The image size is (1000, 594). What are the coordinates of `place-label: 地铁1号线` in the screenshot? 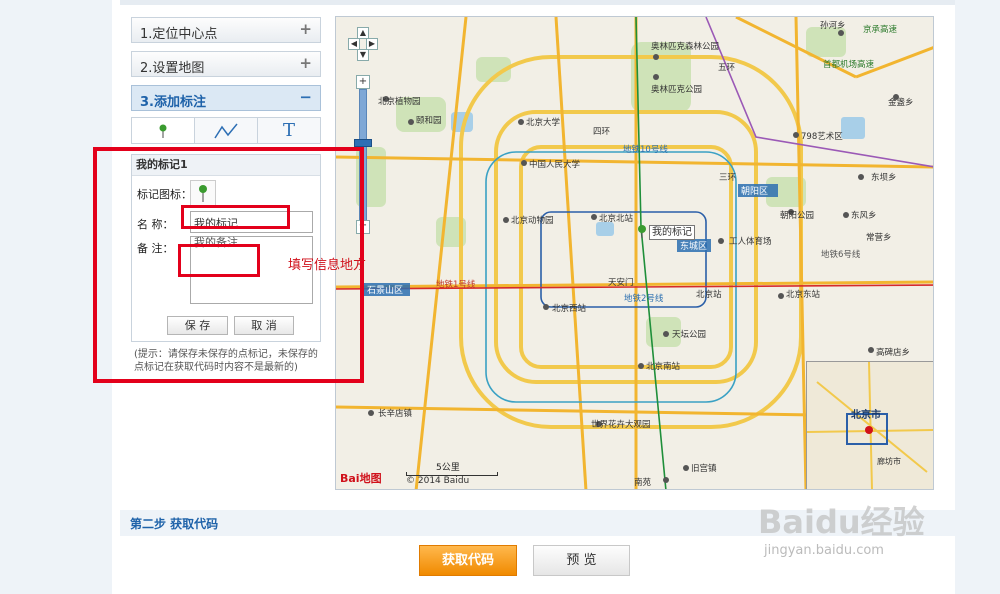 It's located at (456, 284).